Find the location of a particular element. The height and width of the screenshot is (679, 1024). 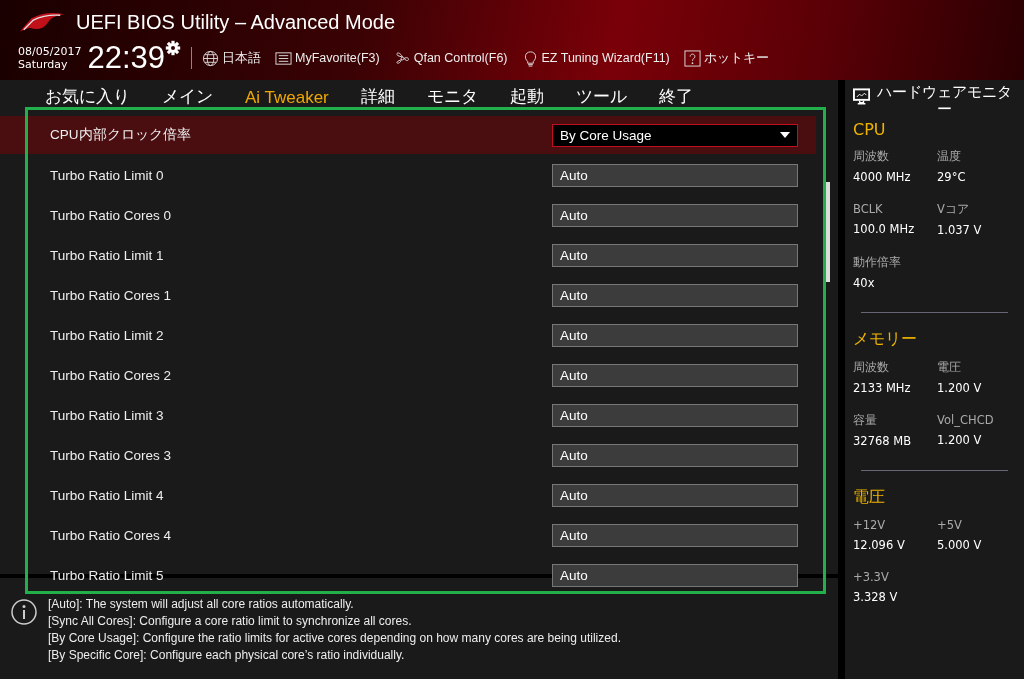

menu-tab: モニタ is located at coordinates (452, 98).